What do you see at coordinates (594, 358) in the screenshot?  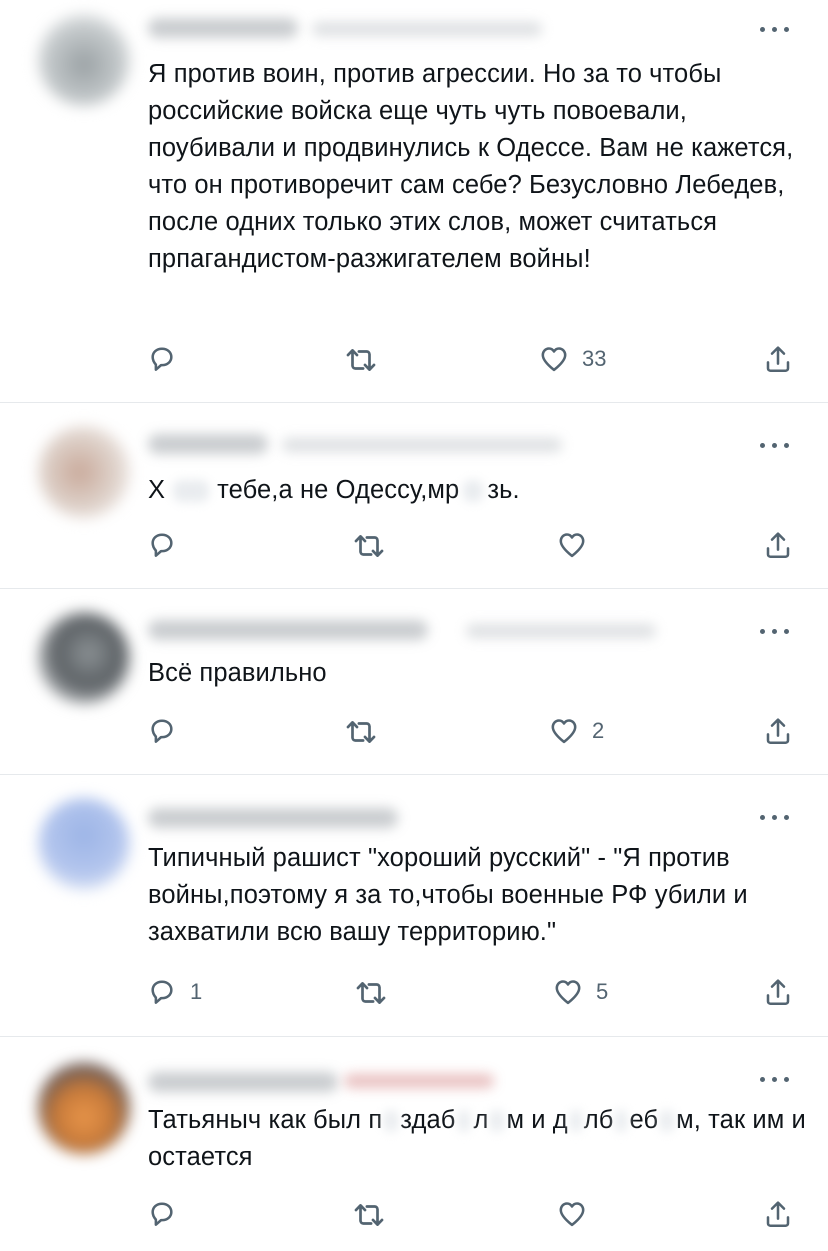 I see `like-count: 33` at bounding box center [594, 358].